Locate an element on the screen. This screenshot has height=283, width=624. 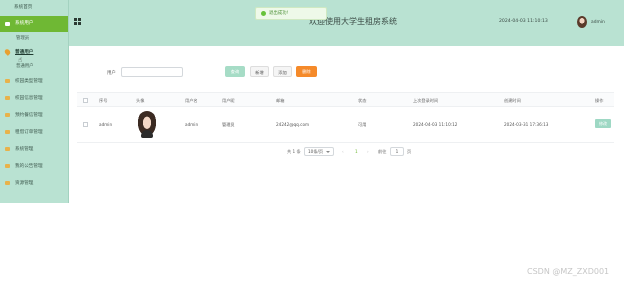
column-header: 邮箱 is located at coordinates (280, 100).